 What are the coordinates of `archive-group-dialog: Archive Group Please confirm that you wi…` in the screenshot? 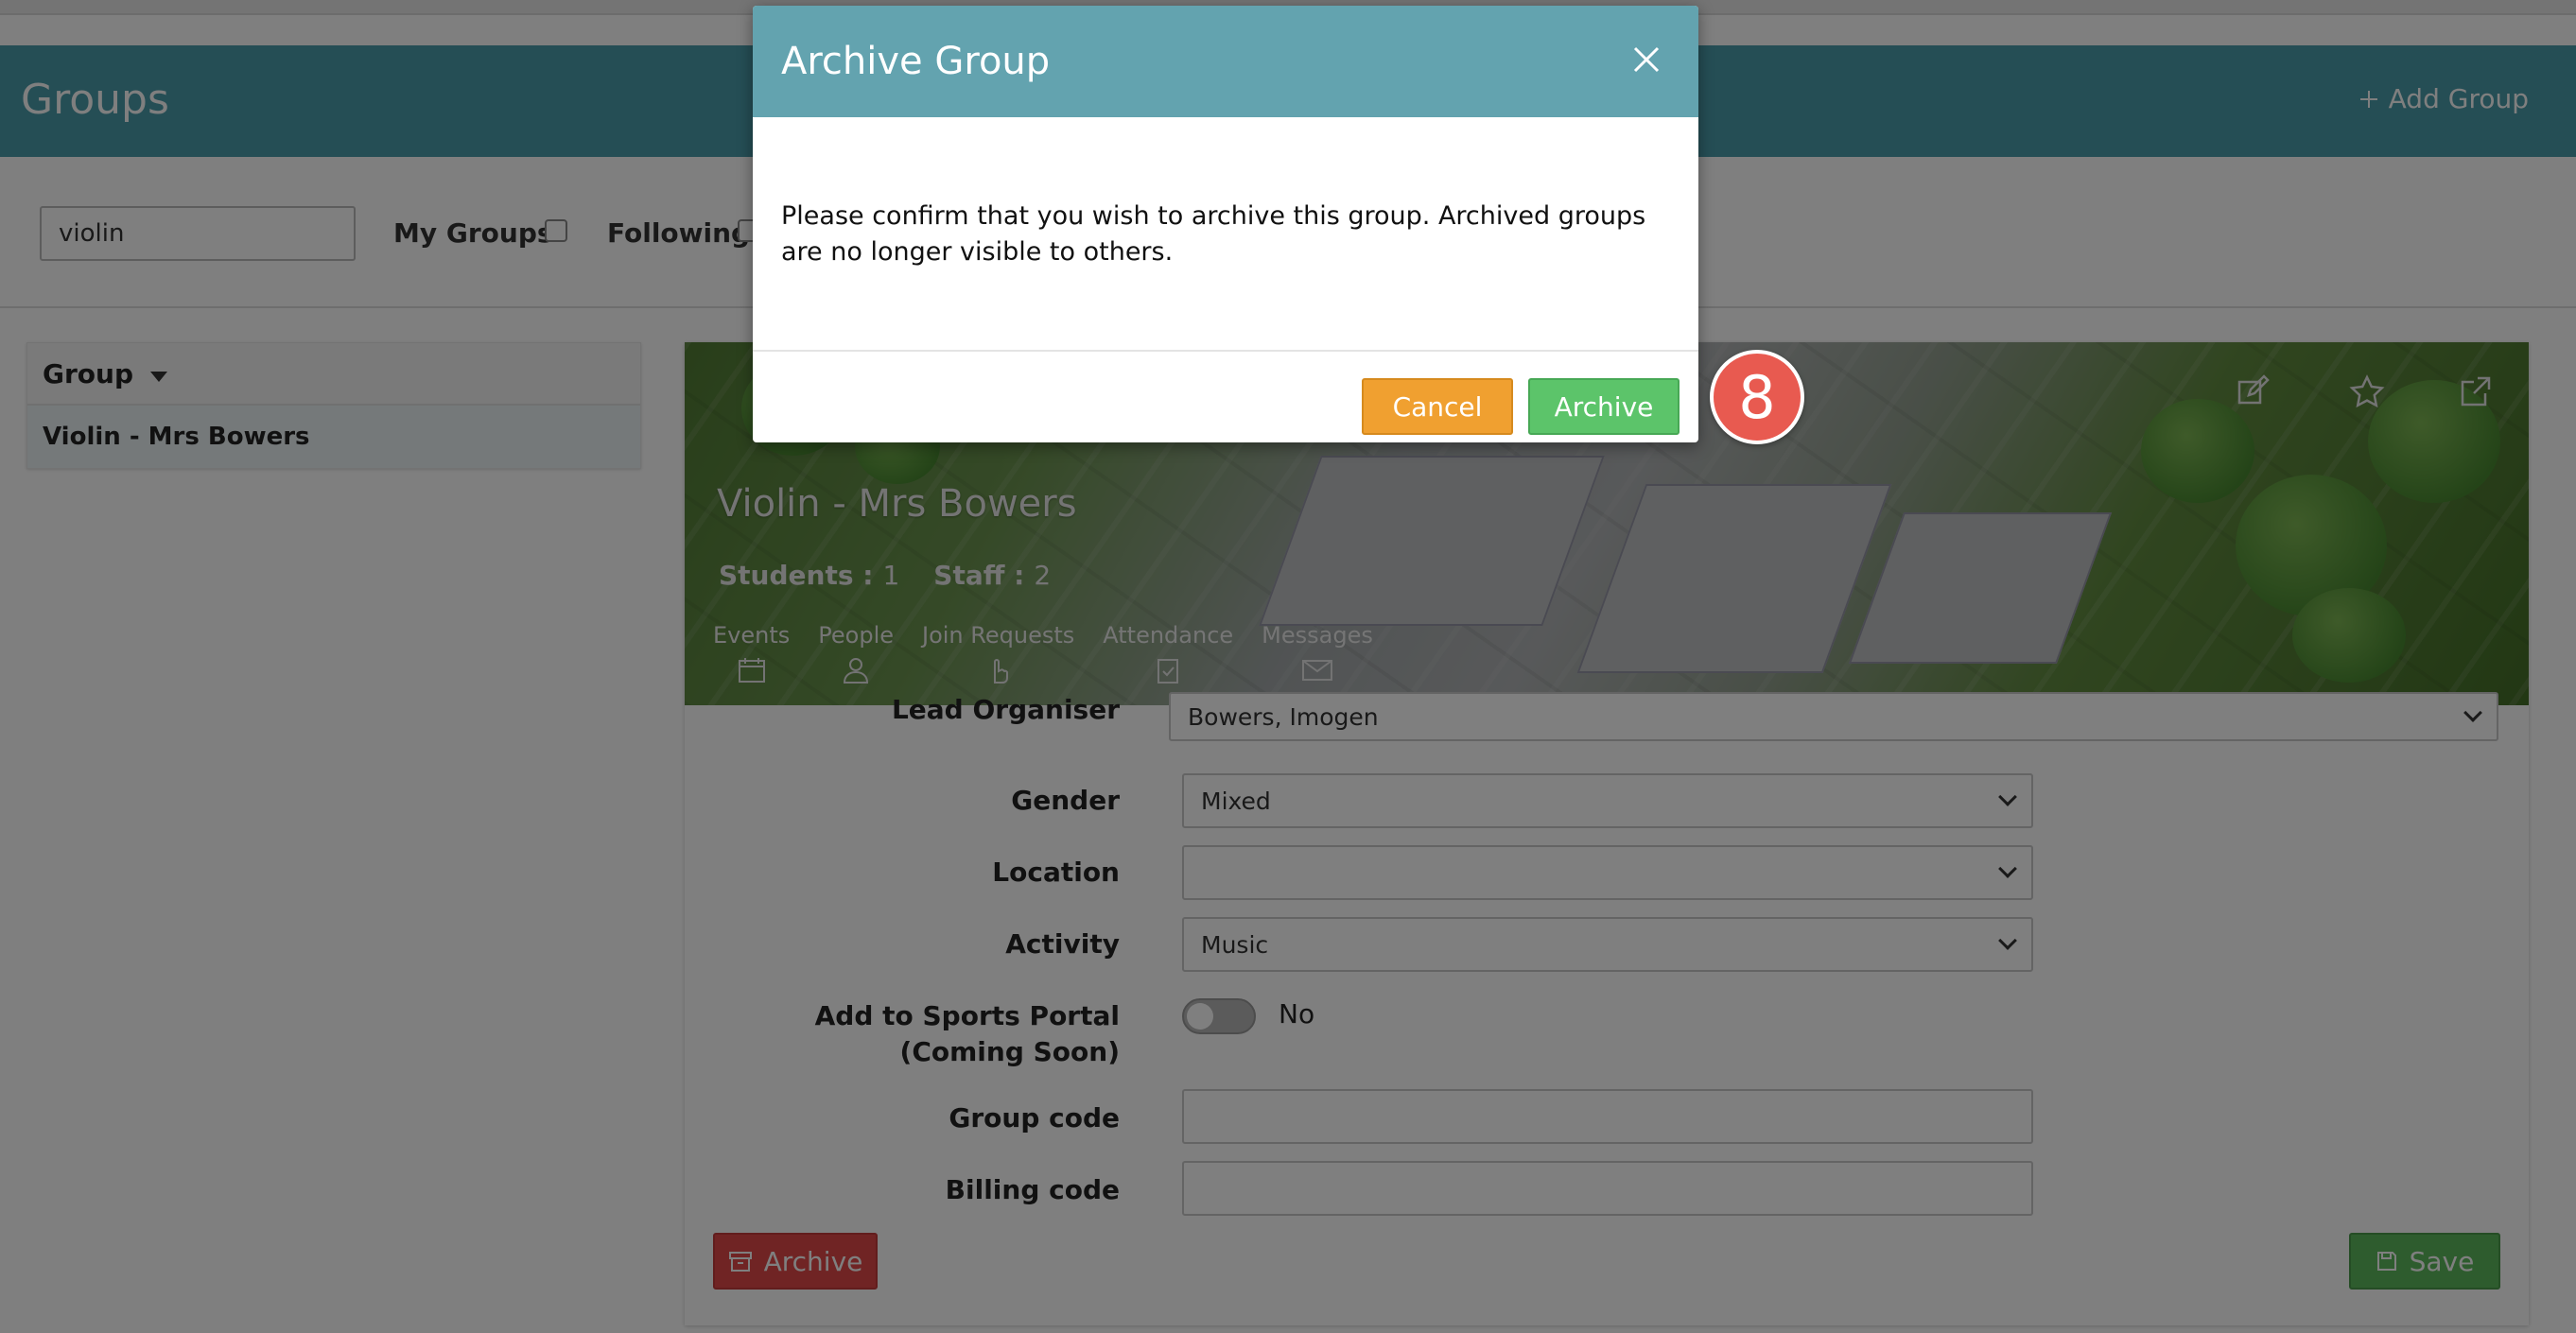 It's located at (1225, 224).